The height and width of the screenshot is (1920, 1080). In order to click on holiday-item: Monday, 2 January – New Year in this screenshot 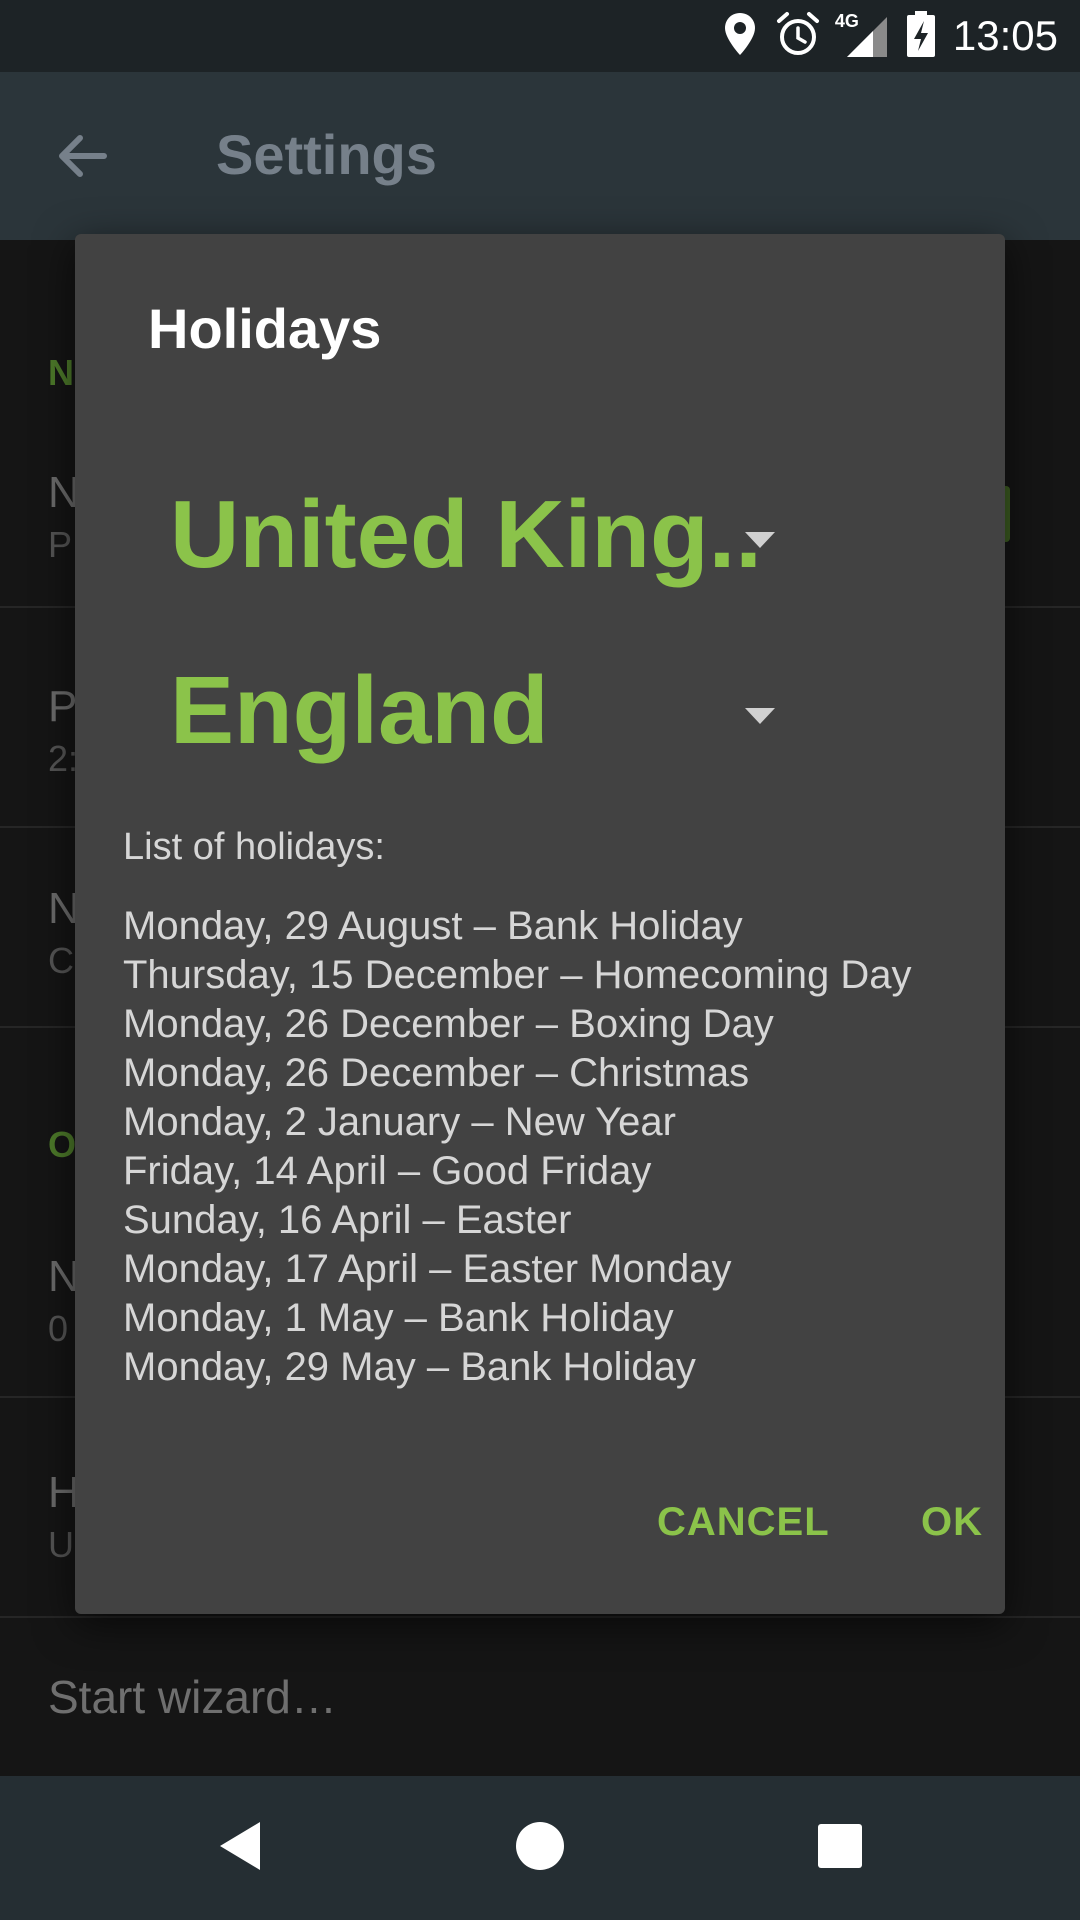, I will do `click(399, 1122)`.